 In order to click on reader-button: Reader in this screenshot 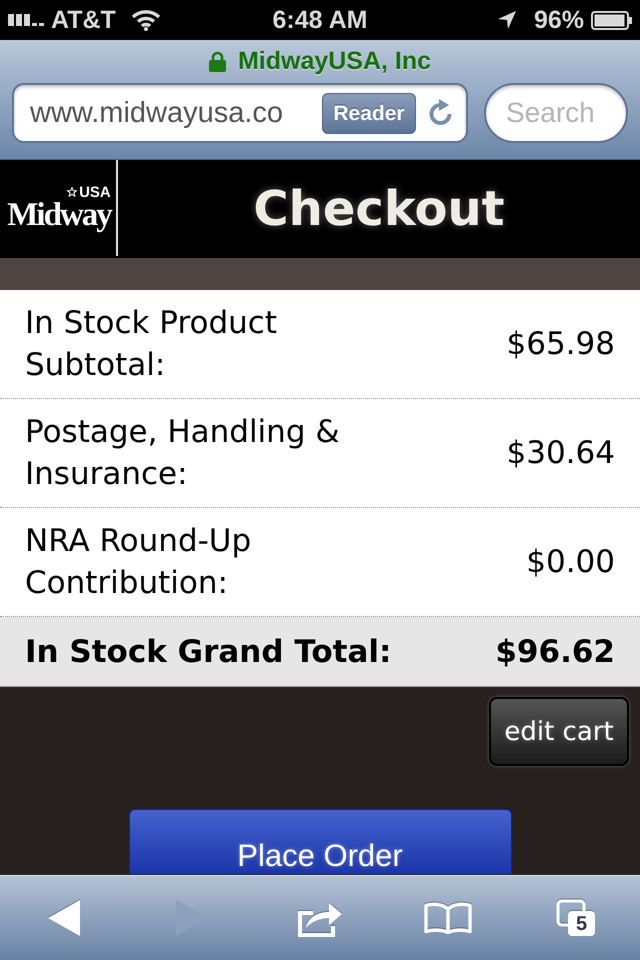, I will do `click(369, 113)`.